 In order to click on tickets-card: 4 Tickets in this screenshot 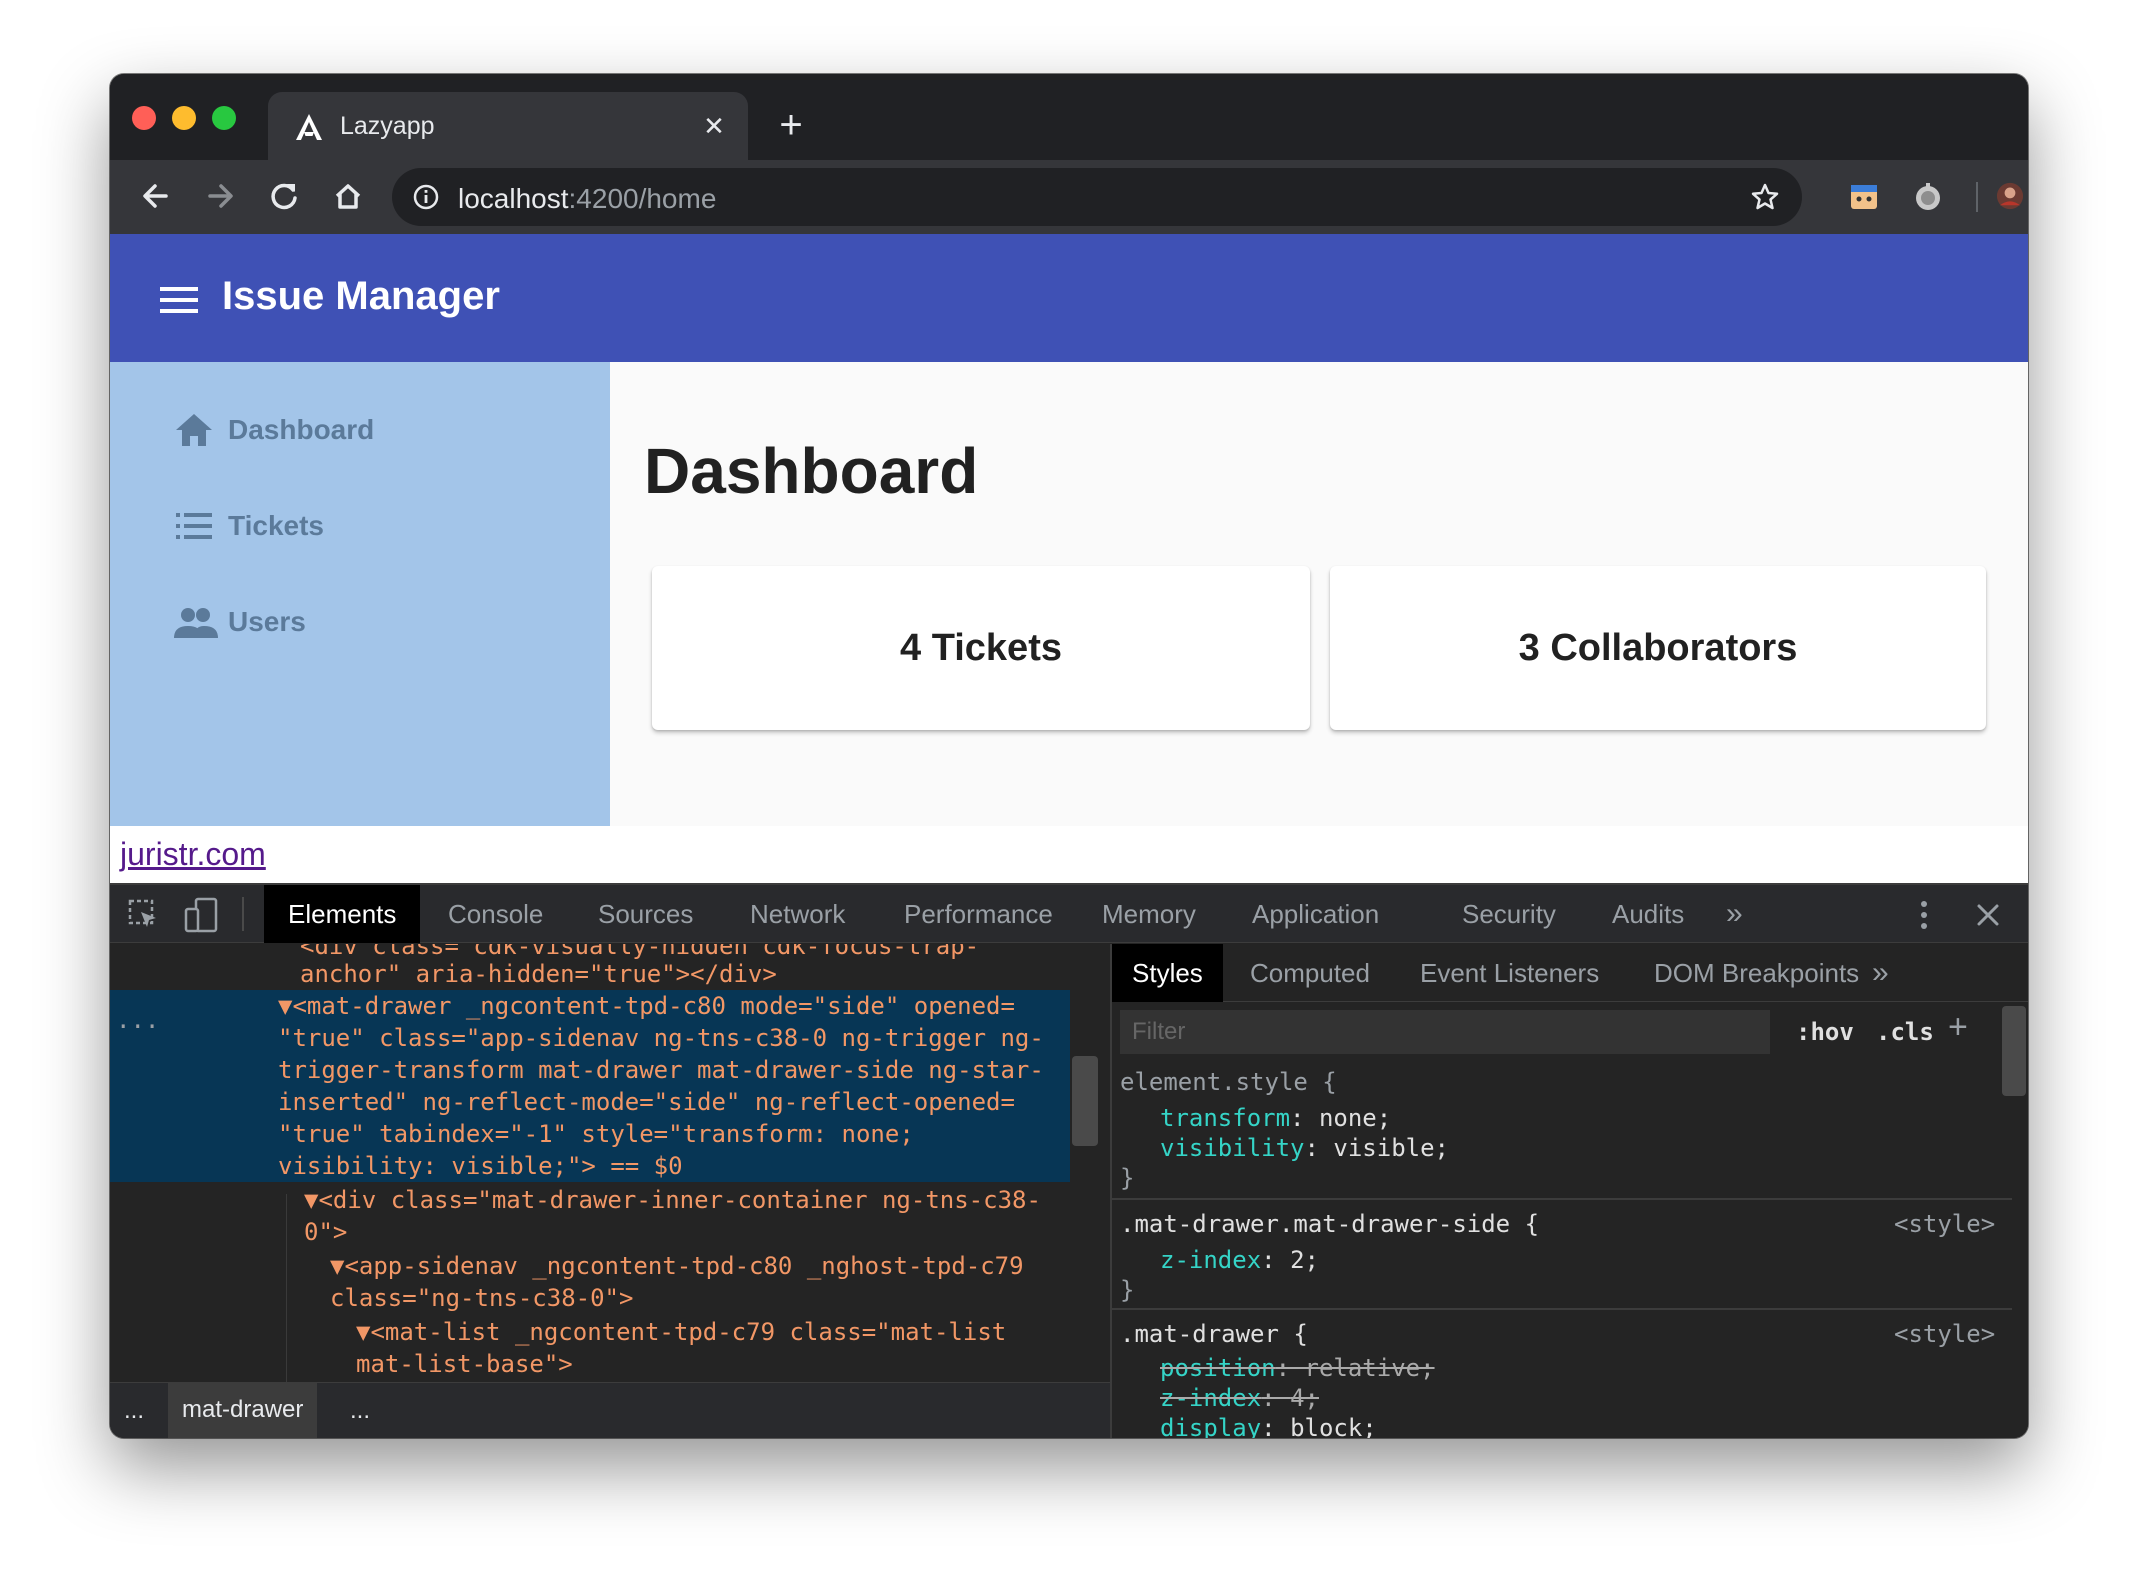, I will do `click(981, 648)`.